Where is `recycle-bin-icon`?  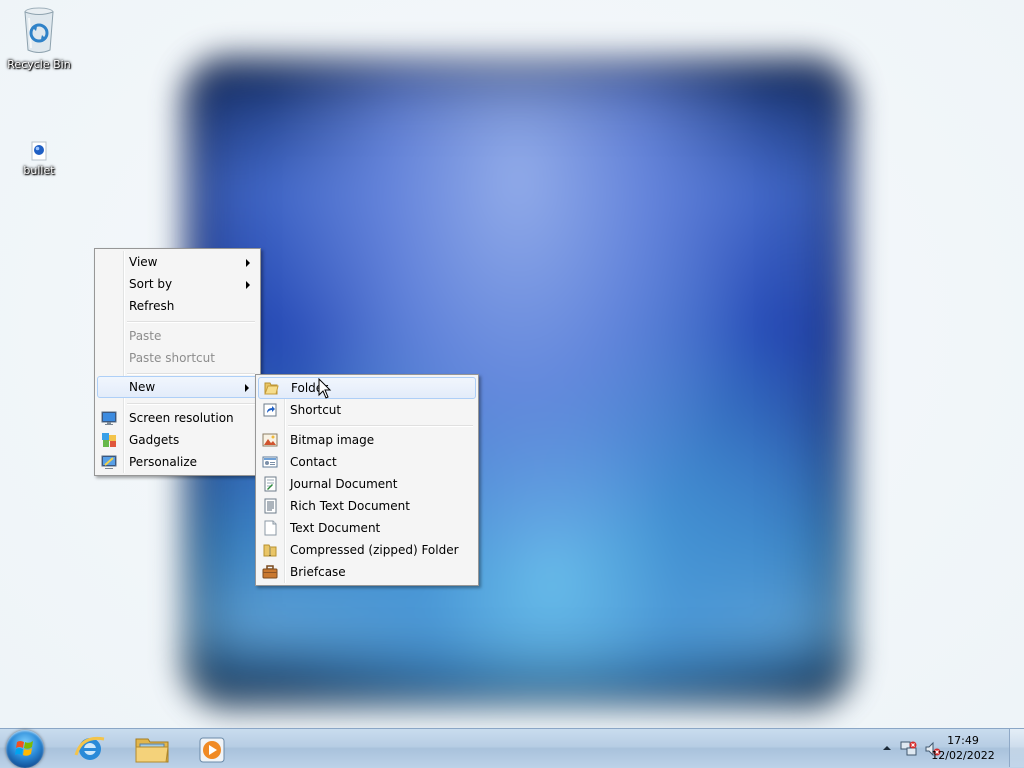
recycle-bin-icon is located at coordinates (39, 30).